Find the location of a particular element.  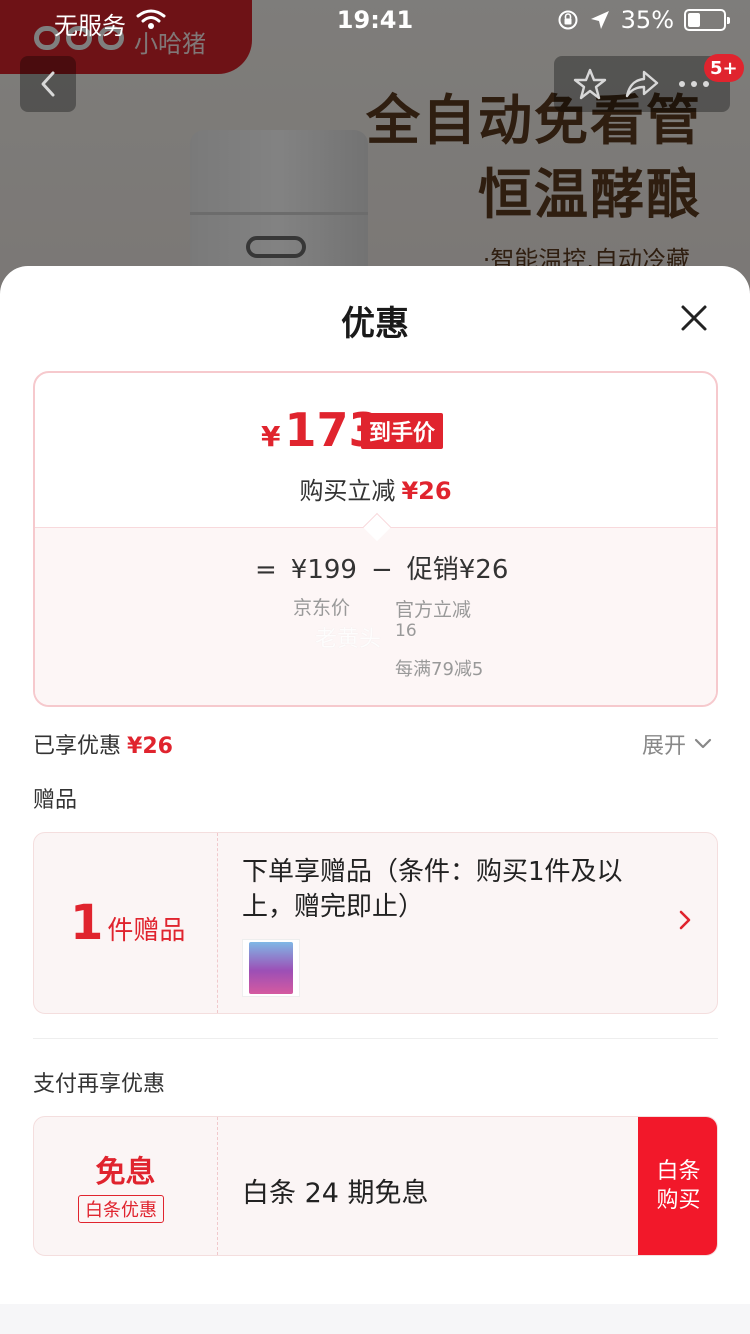

enjoyed-value: ¥26 is located at coordinates (150, 746).